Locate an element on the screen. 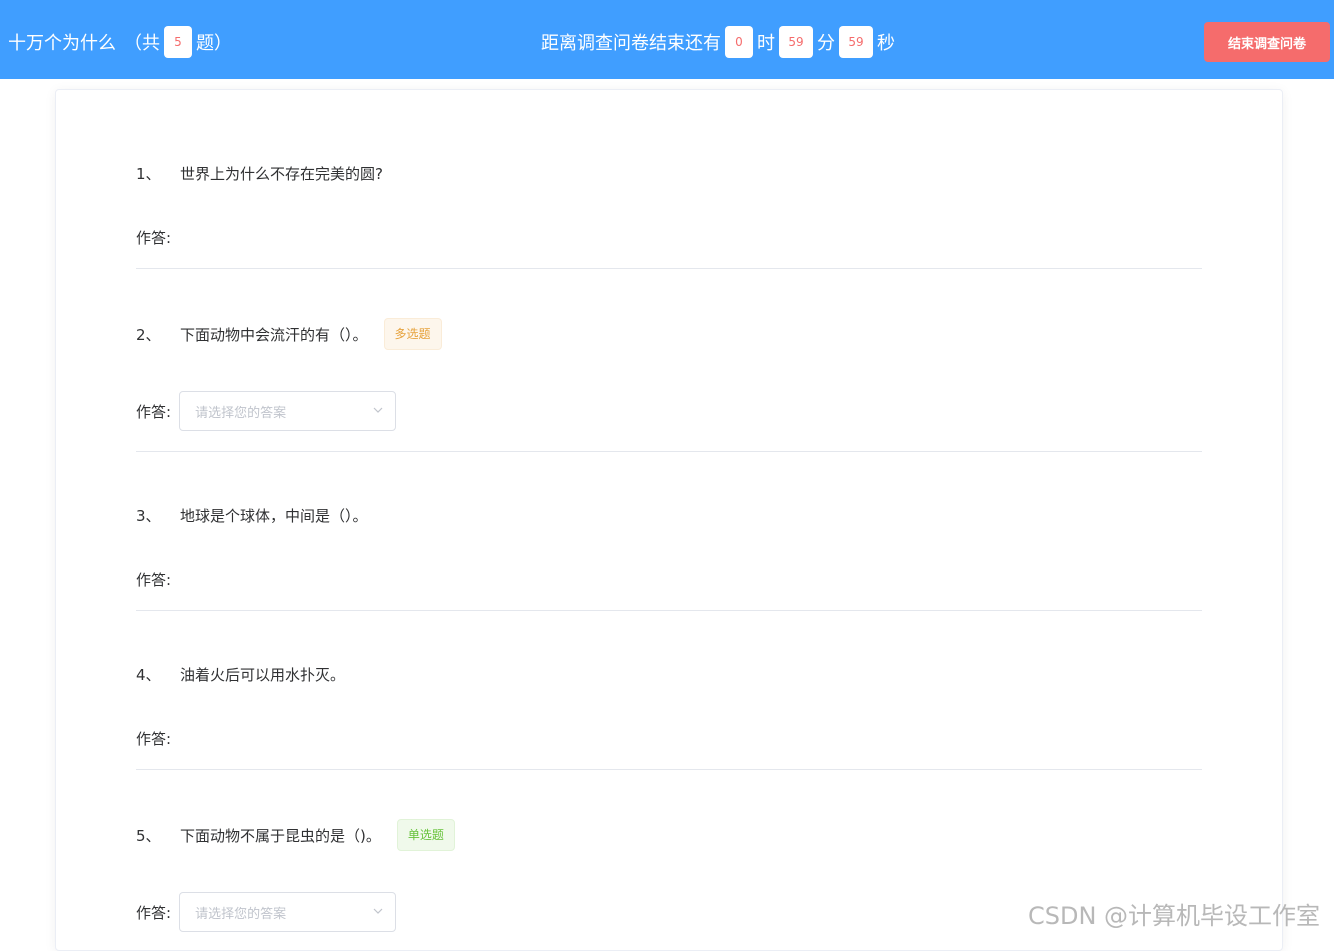  timer-seconds-unit: 秒 is located at coordinates (886, 43).